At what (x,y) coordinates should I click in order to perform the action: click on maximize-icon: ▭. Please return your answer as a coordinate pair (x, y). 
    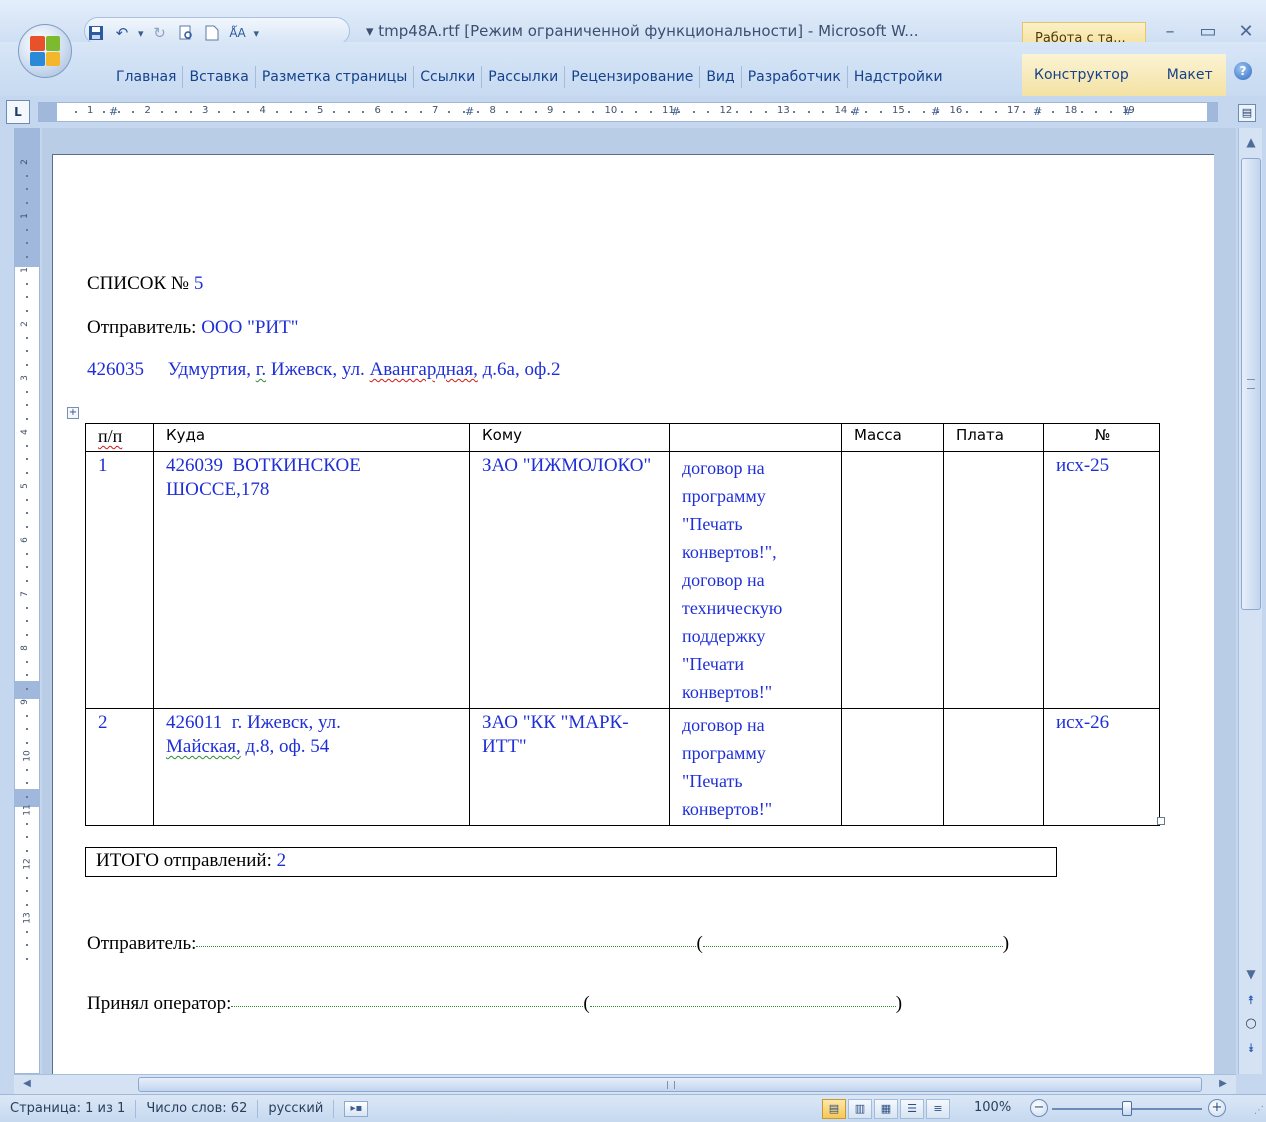
    Looking at the image, I should click on (1208, 32).